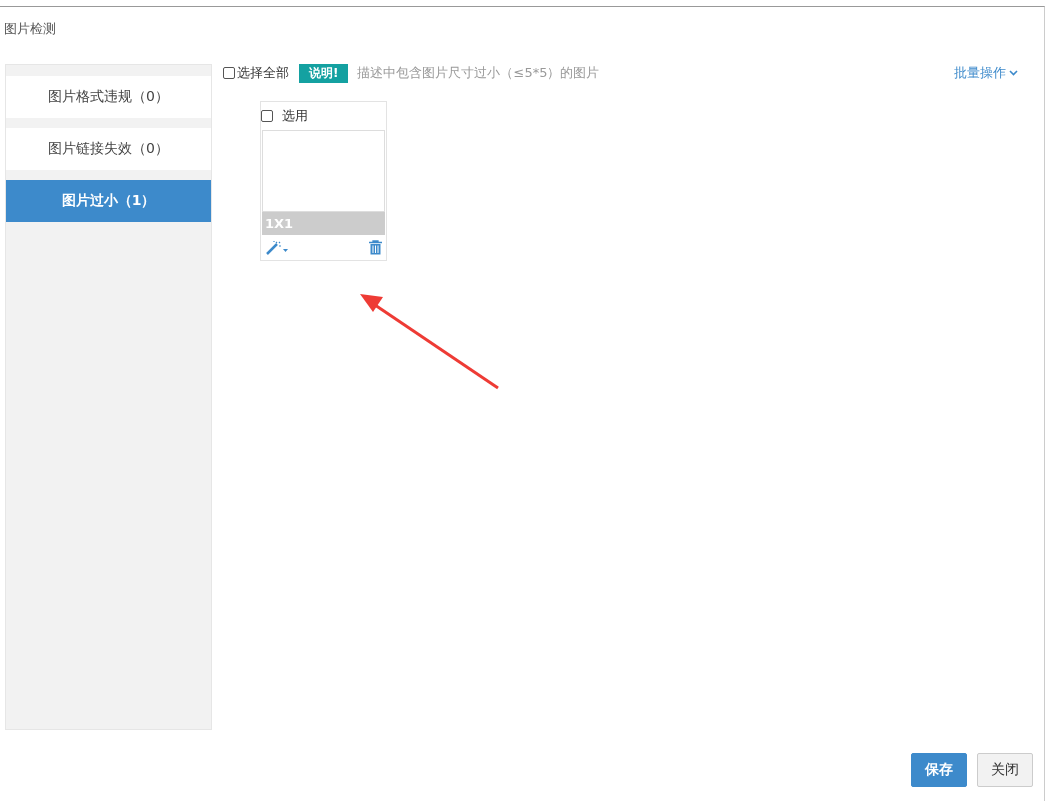  I want to click on info-badge: 说明!, so click(324, 73).